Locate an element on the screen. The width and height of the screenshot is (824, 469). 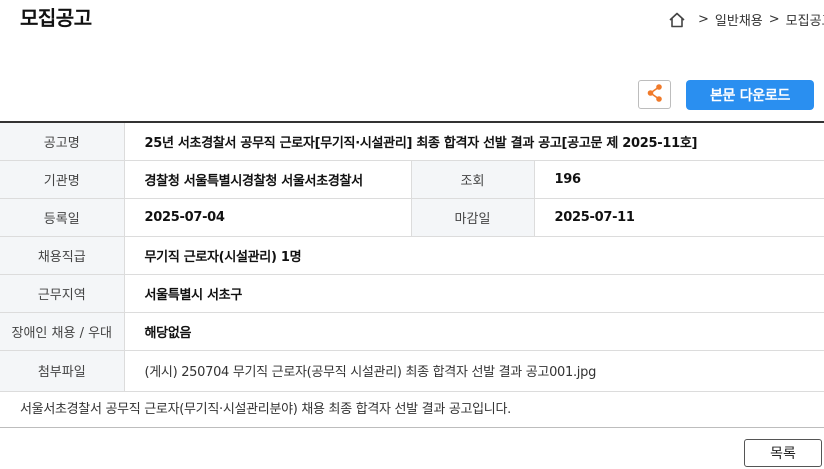
share-icon is located at coordinates (655, 95).